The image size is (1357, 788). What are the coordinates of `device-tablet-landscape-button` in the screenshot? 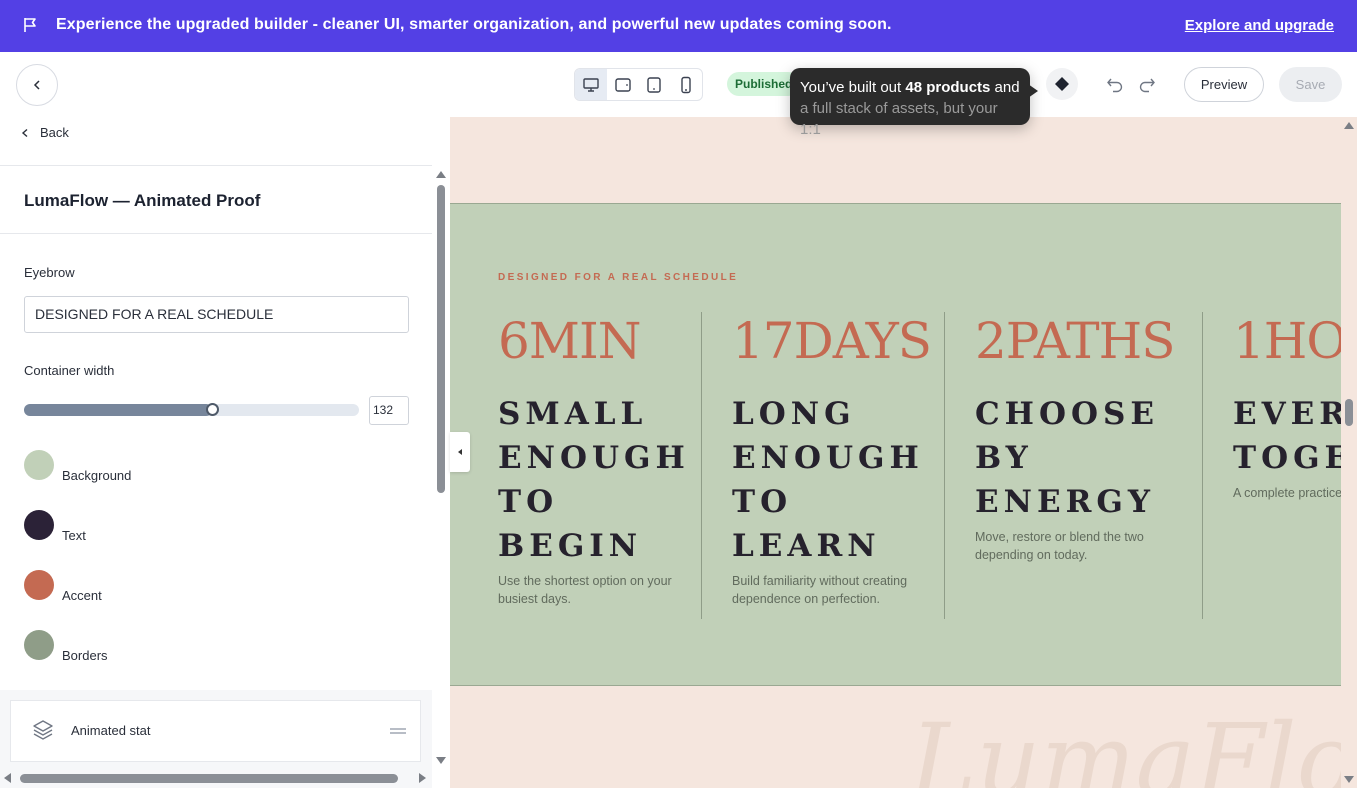 It's located at (623, 84).